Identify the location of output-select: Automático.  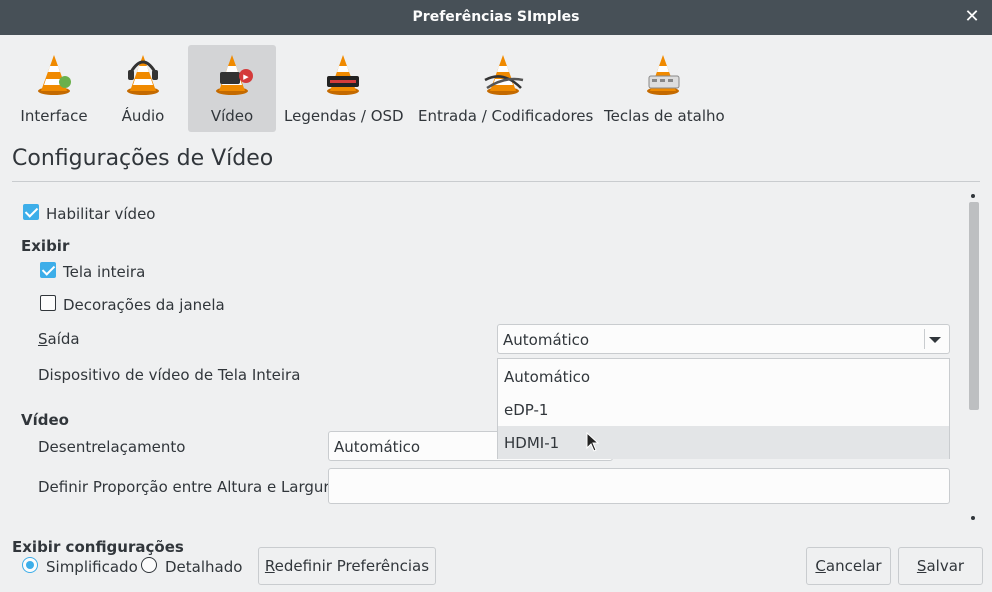
(723, 339).